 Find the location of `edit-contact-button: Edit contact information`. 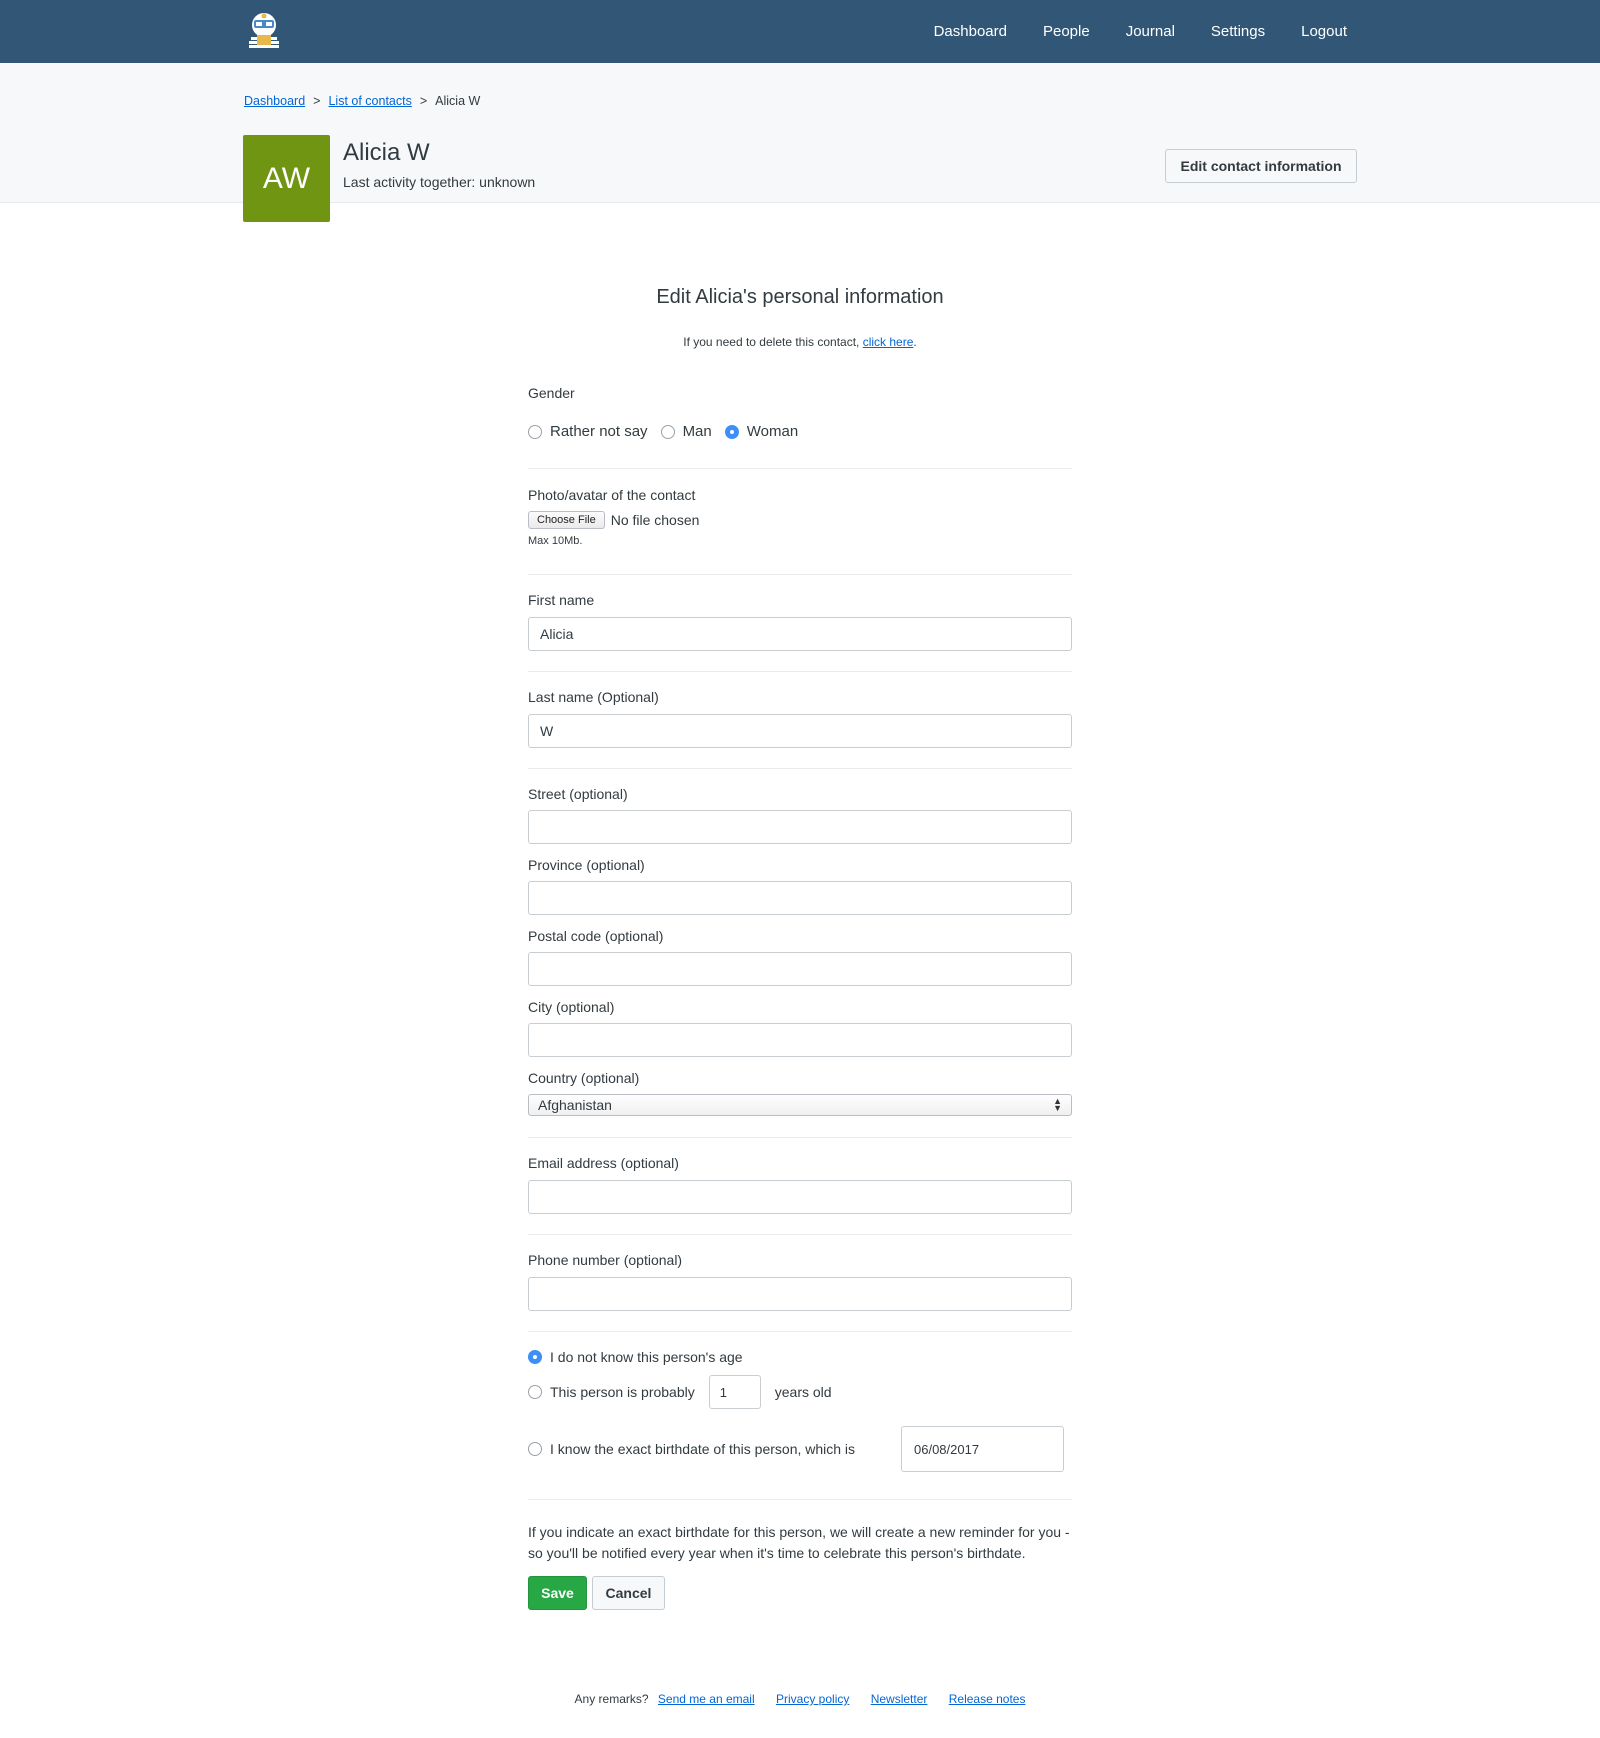

edit-contact-button: Edit contact information is located at coordinates (1261, 166).